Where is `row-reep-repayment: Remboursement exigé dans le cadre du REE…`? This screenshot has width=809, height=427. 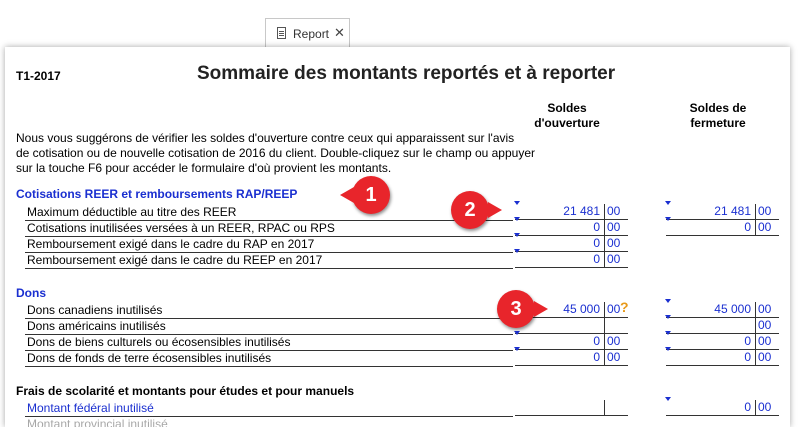 row-reep-repayment: Remboursement exigé dans le cadre du REE… is located at coordinates (269, 260).